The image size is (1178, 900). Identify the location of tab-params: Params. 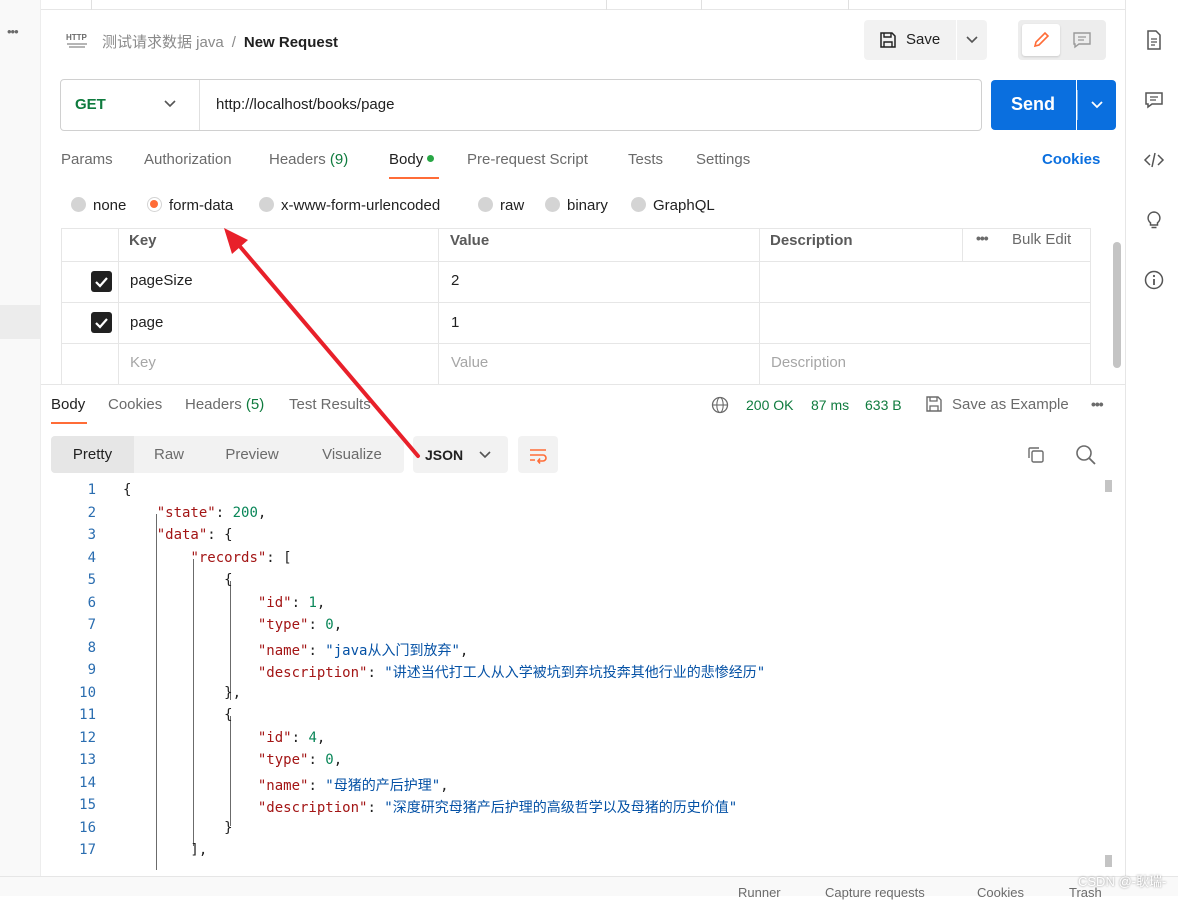
(87, 159).